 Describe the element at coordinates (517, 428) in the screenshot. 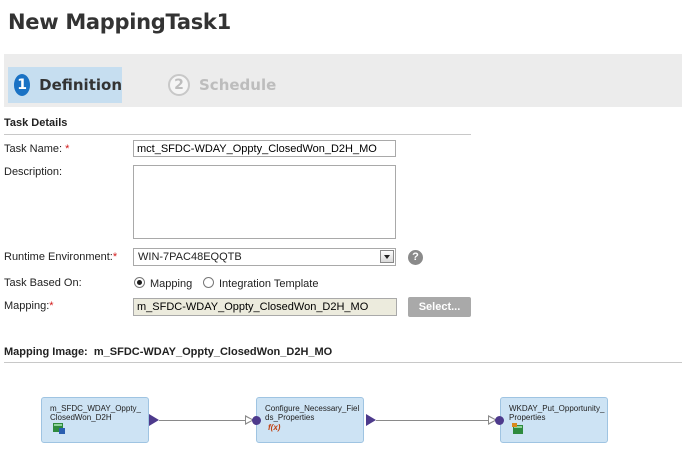

I see `target-table-icon` at that location.